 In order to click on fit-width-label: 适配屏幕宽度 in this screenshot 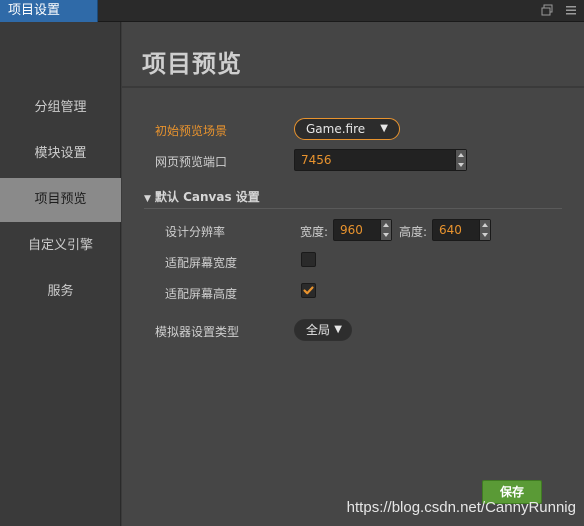, I will do `click(201, 263)`.